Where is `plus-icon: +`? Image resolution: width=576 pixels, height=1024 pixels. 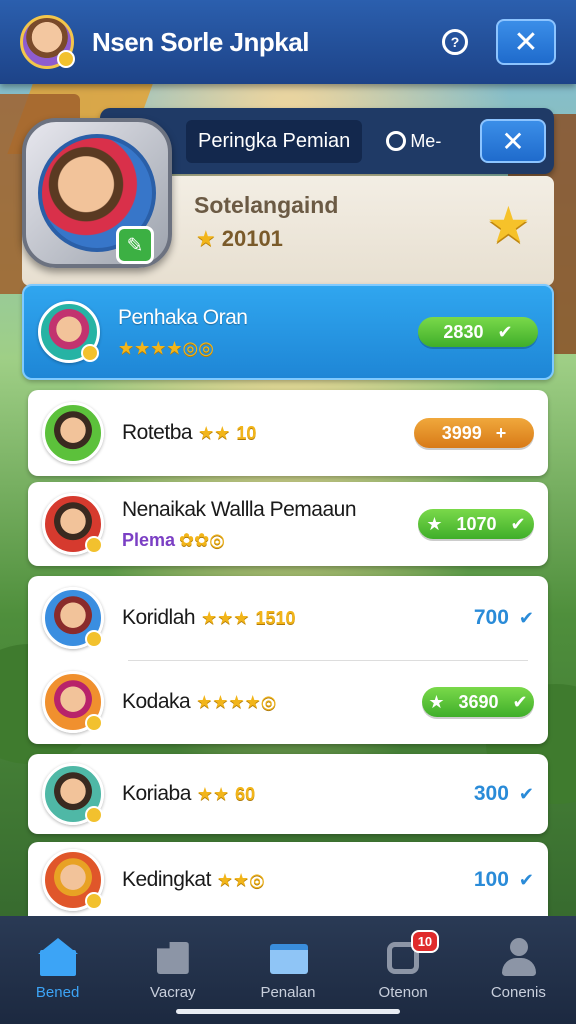
plus-icon: + is located at coordinates (501, 432).